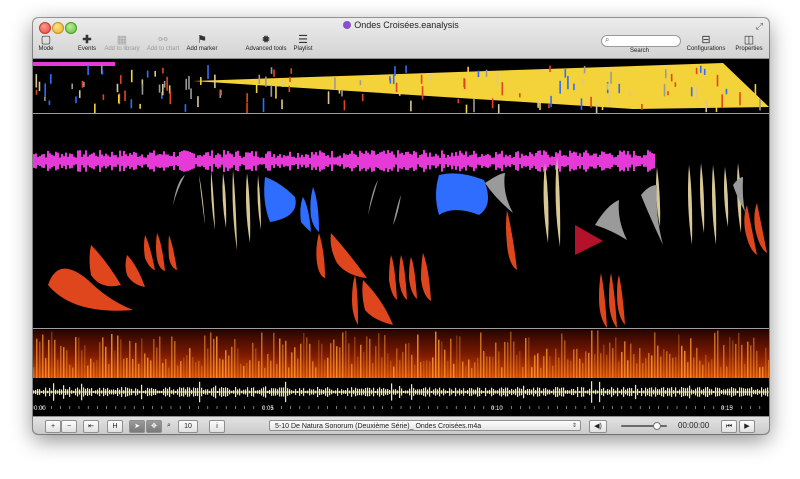  Describe the element at coordinates (217, 426) in the screenshot. I see `info-button: i` at that location.